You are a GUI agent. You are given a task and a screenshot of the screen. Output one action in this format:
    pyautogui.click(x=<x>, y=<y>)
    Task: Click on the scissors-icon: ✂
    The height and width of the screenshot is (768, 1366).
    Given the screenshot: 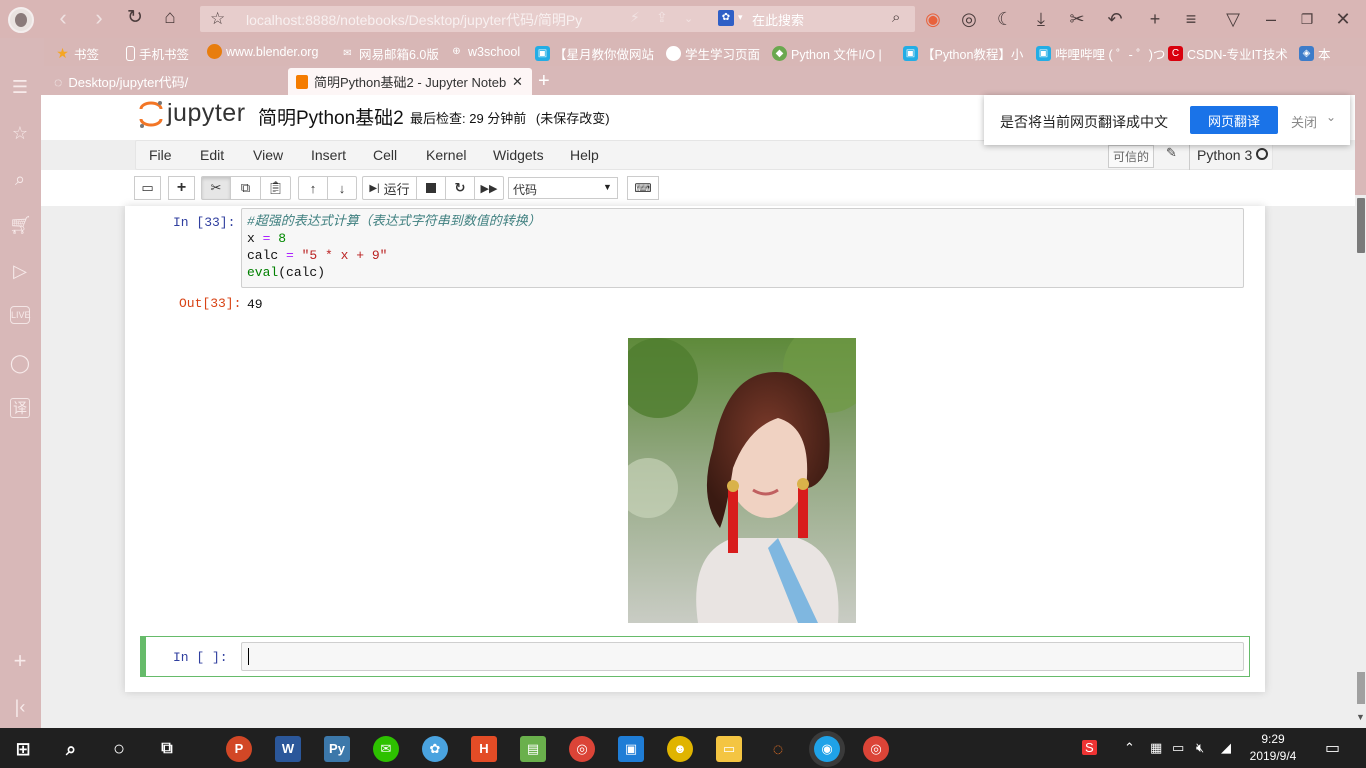 What is the action you would take?
    pyautogui.click(x=1077, y=19)
    